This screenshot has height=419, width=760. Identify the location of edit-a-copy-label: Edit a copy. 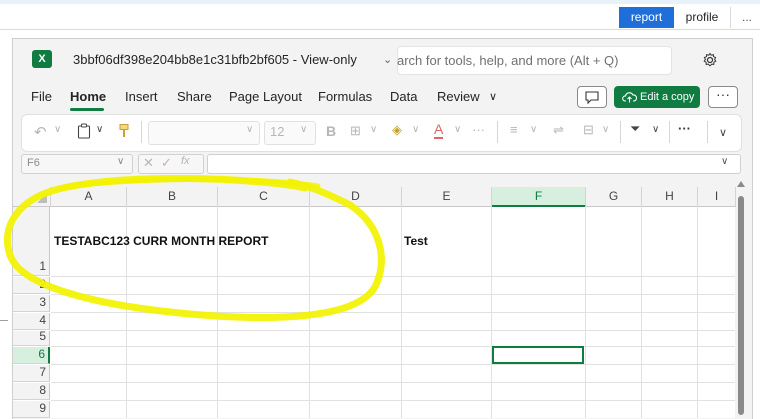
(667, 97).